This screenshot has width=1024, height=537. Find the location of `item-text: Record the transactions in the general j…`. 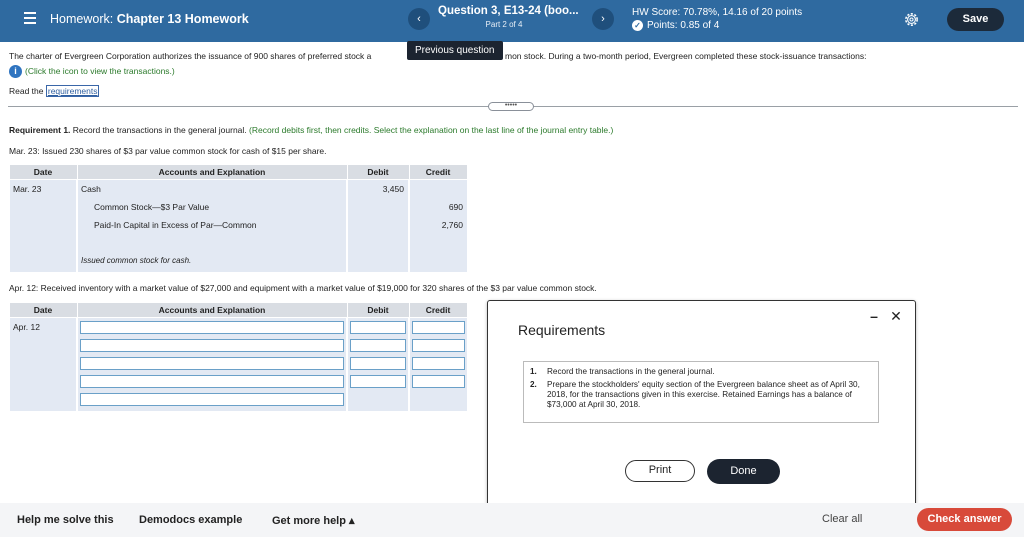

item-text: Record the transactions in the general j… is located at coordinates (631, 371).